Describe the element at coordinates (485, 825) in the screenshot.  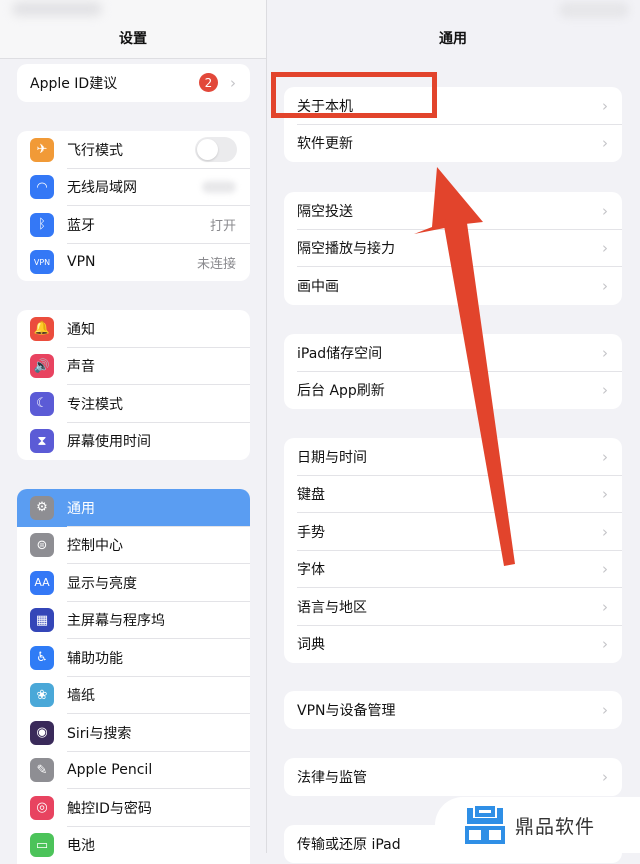
I see `watermark-logo-icon` at that location.